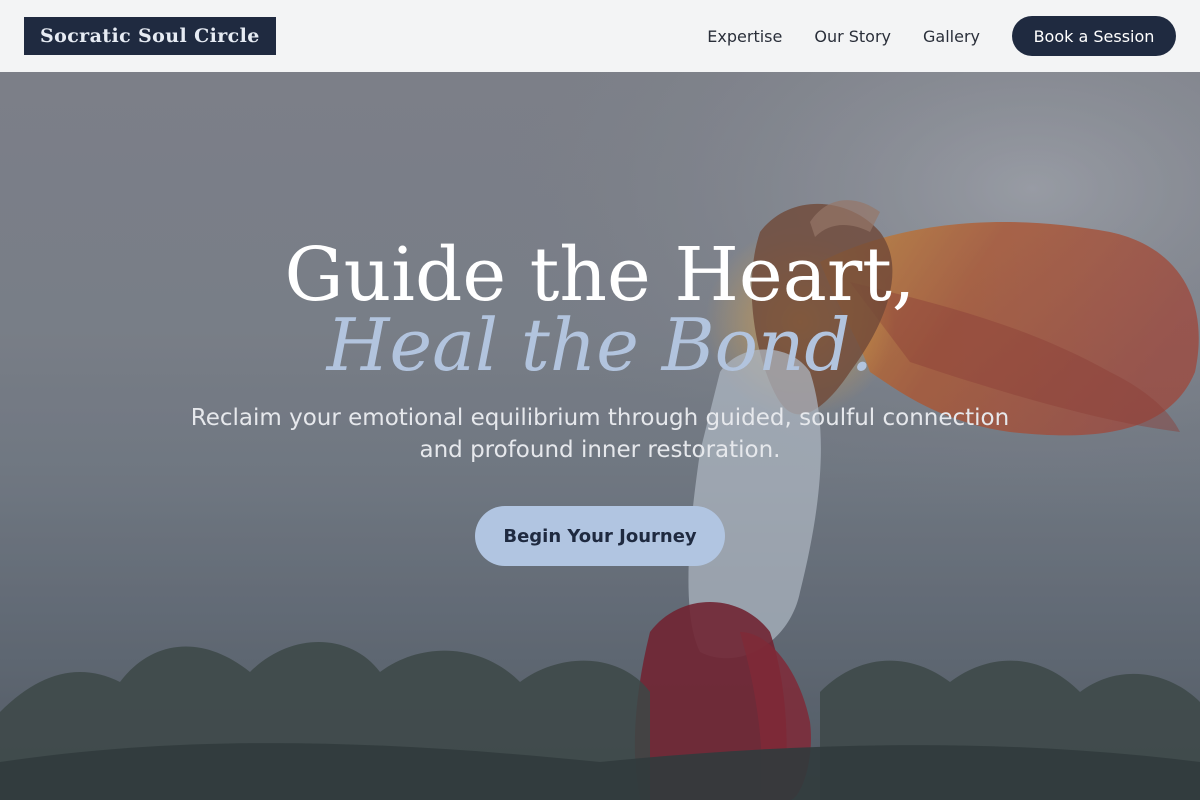  I want to click on brand-name: Socratic Soul Circle, so click(150, 36).